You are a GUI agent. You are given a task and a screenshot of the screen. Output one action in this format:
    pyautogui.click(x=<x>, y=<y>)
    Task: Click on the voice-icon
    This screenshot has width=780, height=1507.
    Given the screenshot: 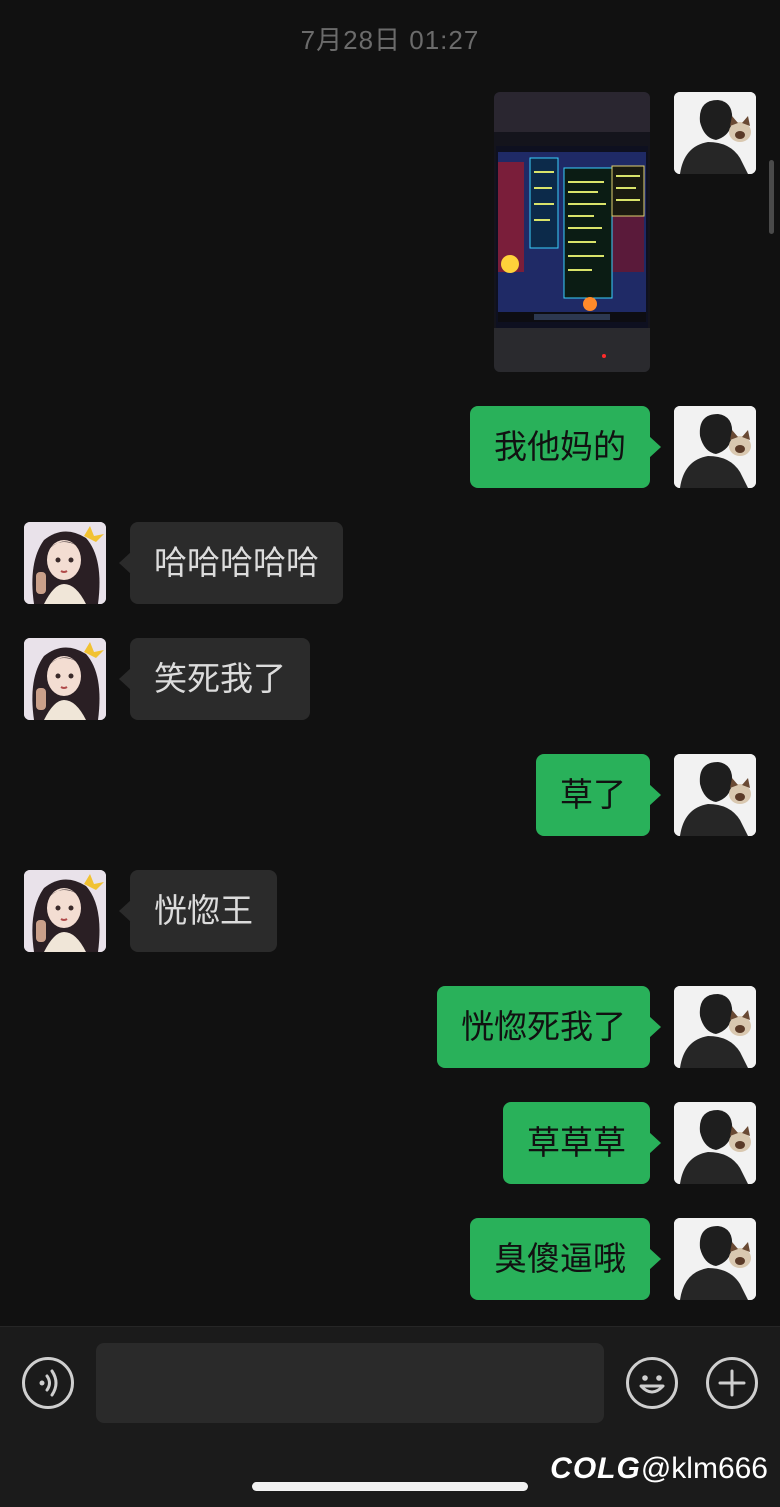 What is the action you would take?
    pyautogui.click(x=48, y=1383)
    